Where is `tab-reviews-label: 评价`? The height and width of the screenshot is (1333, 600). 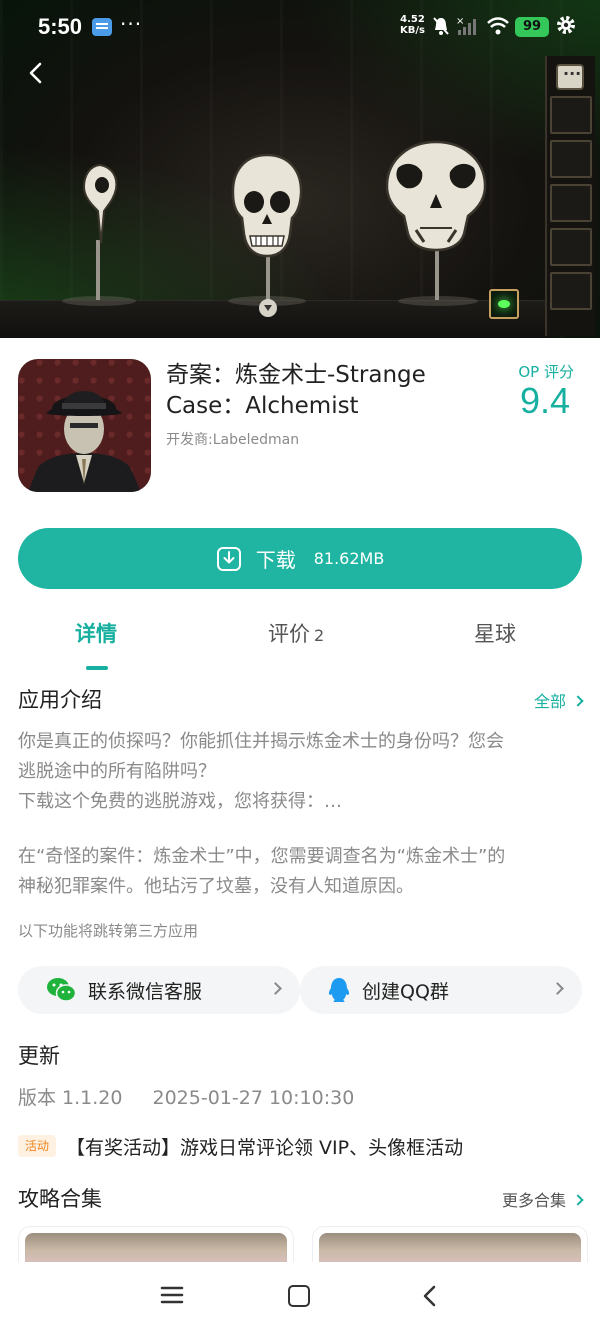 tab-reviews-label: 评价 is located at coordinates (289, 634).